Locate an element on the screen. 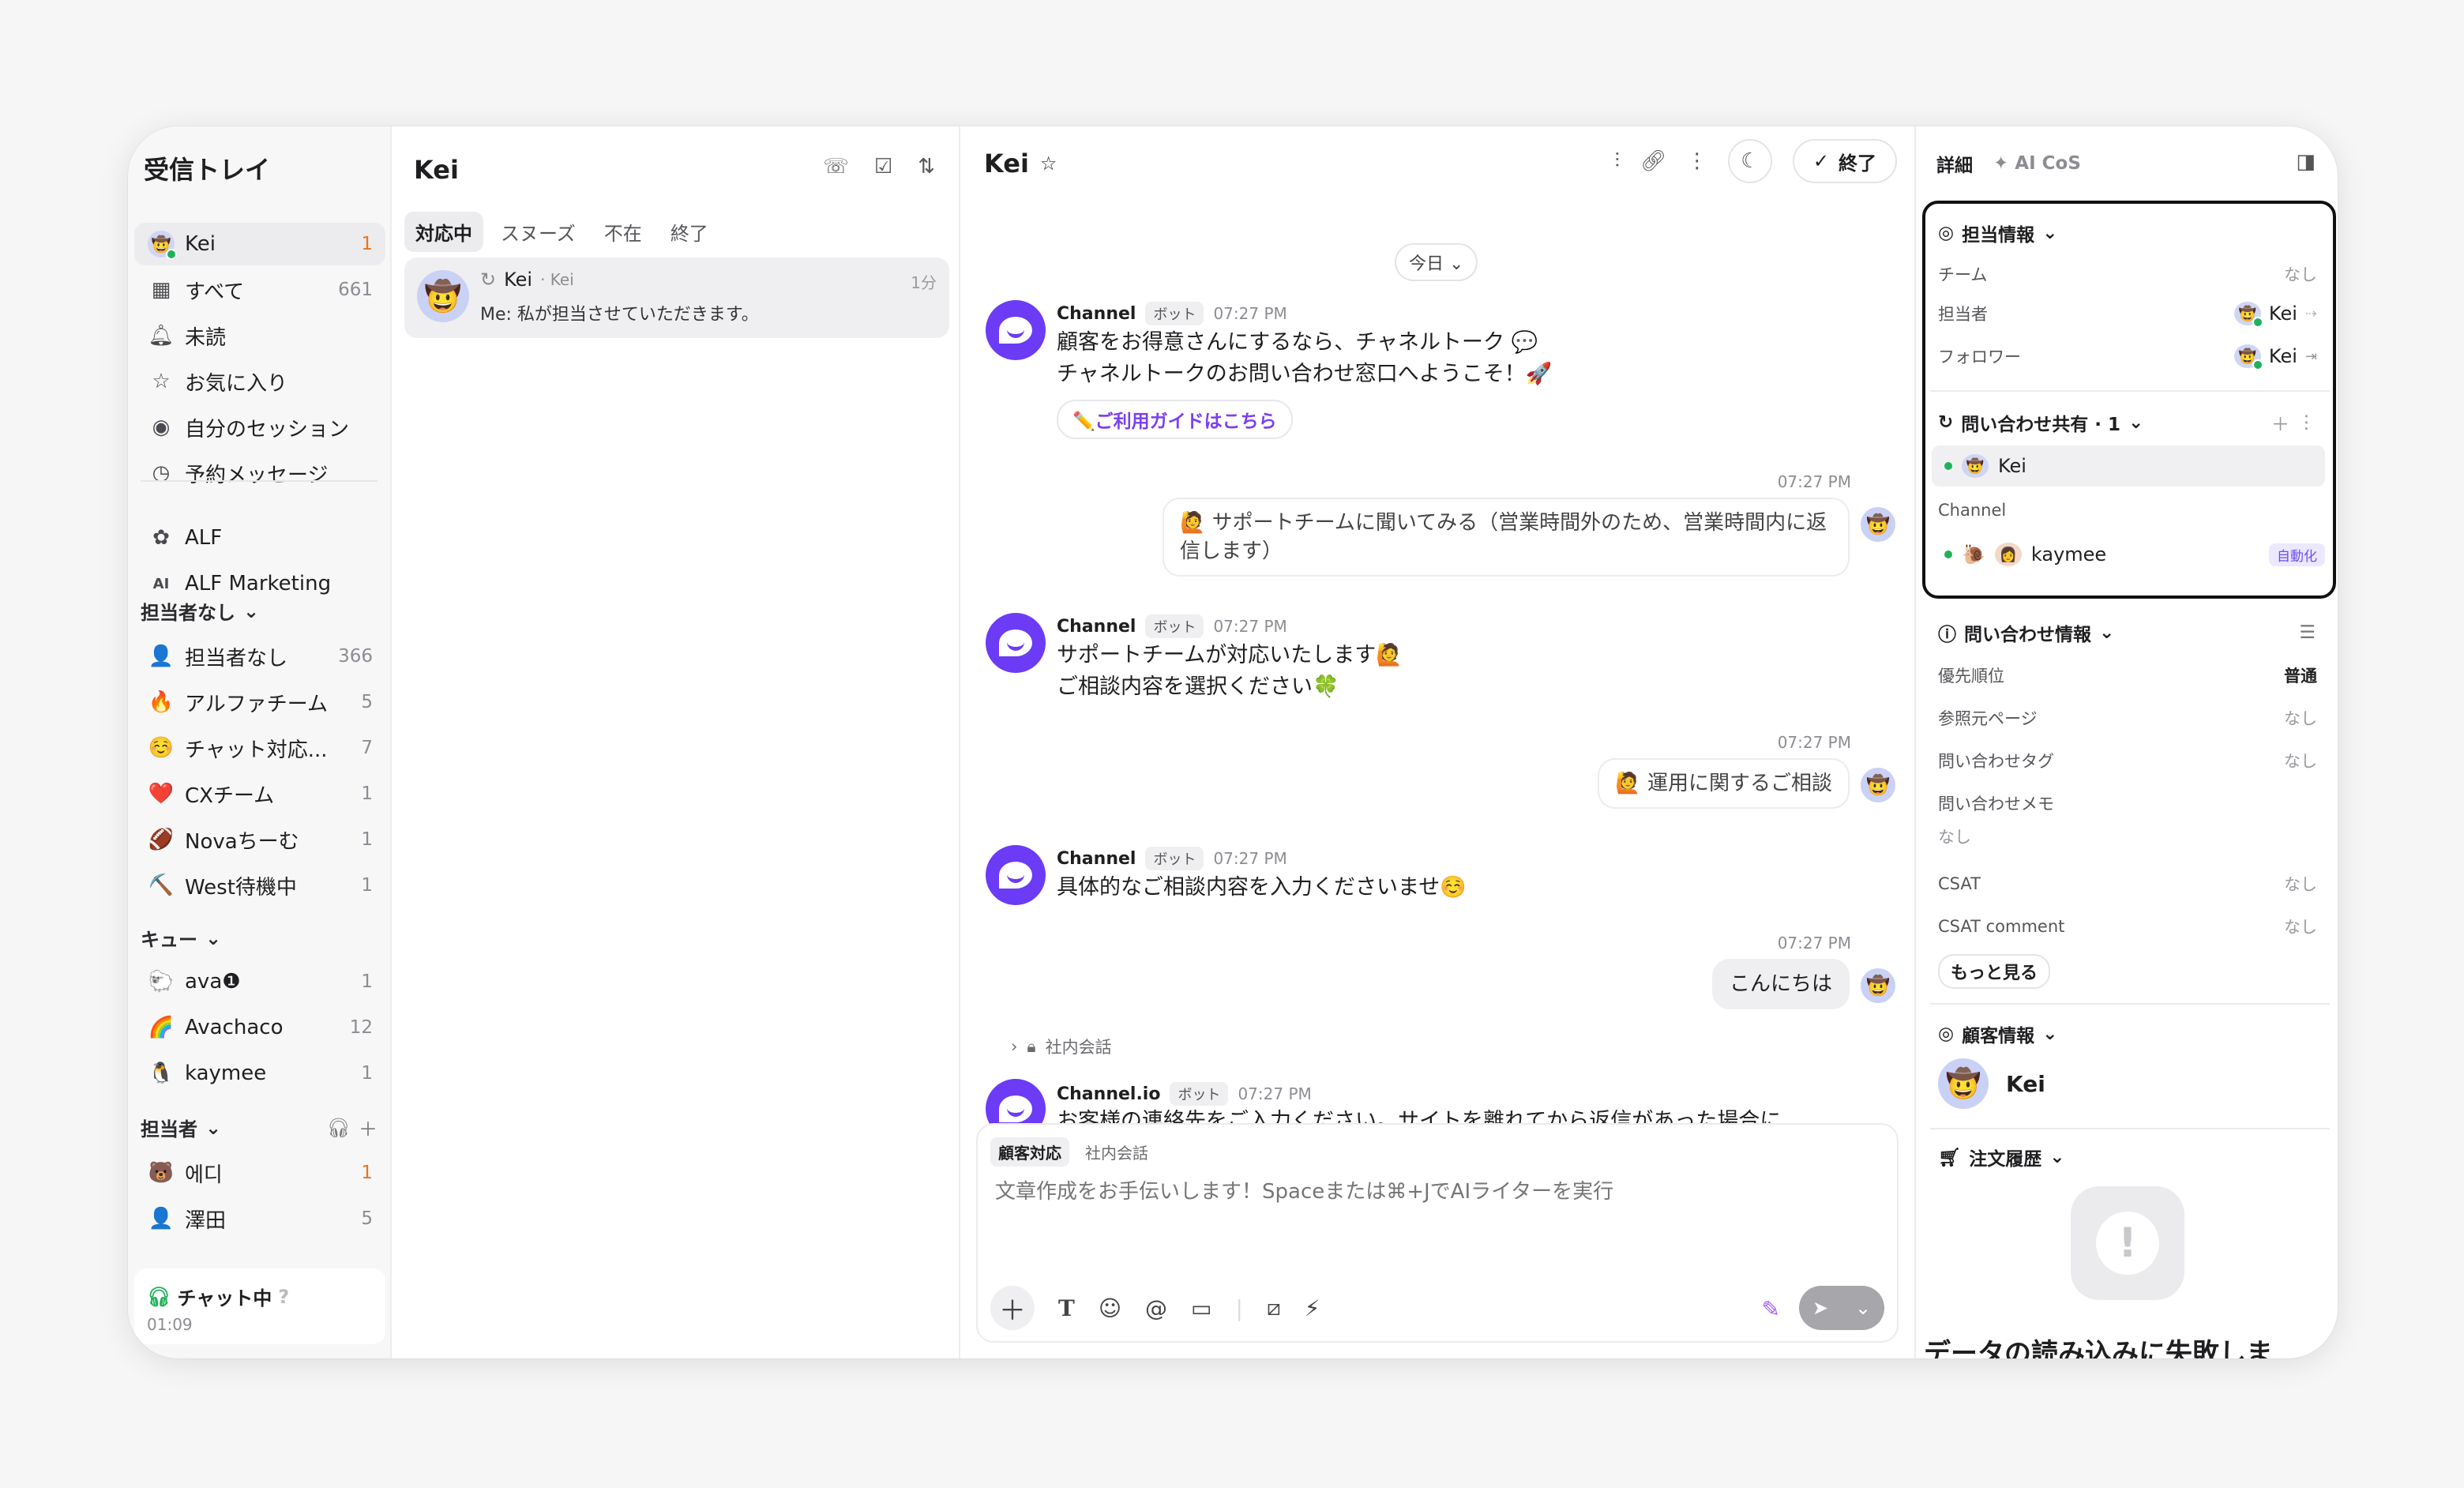 The height and width of the screenshot is (1488, 2464). section-header-queue: キュー ⌄ is located at coordinates (181, 938).